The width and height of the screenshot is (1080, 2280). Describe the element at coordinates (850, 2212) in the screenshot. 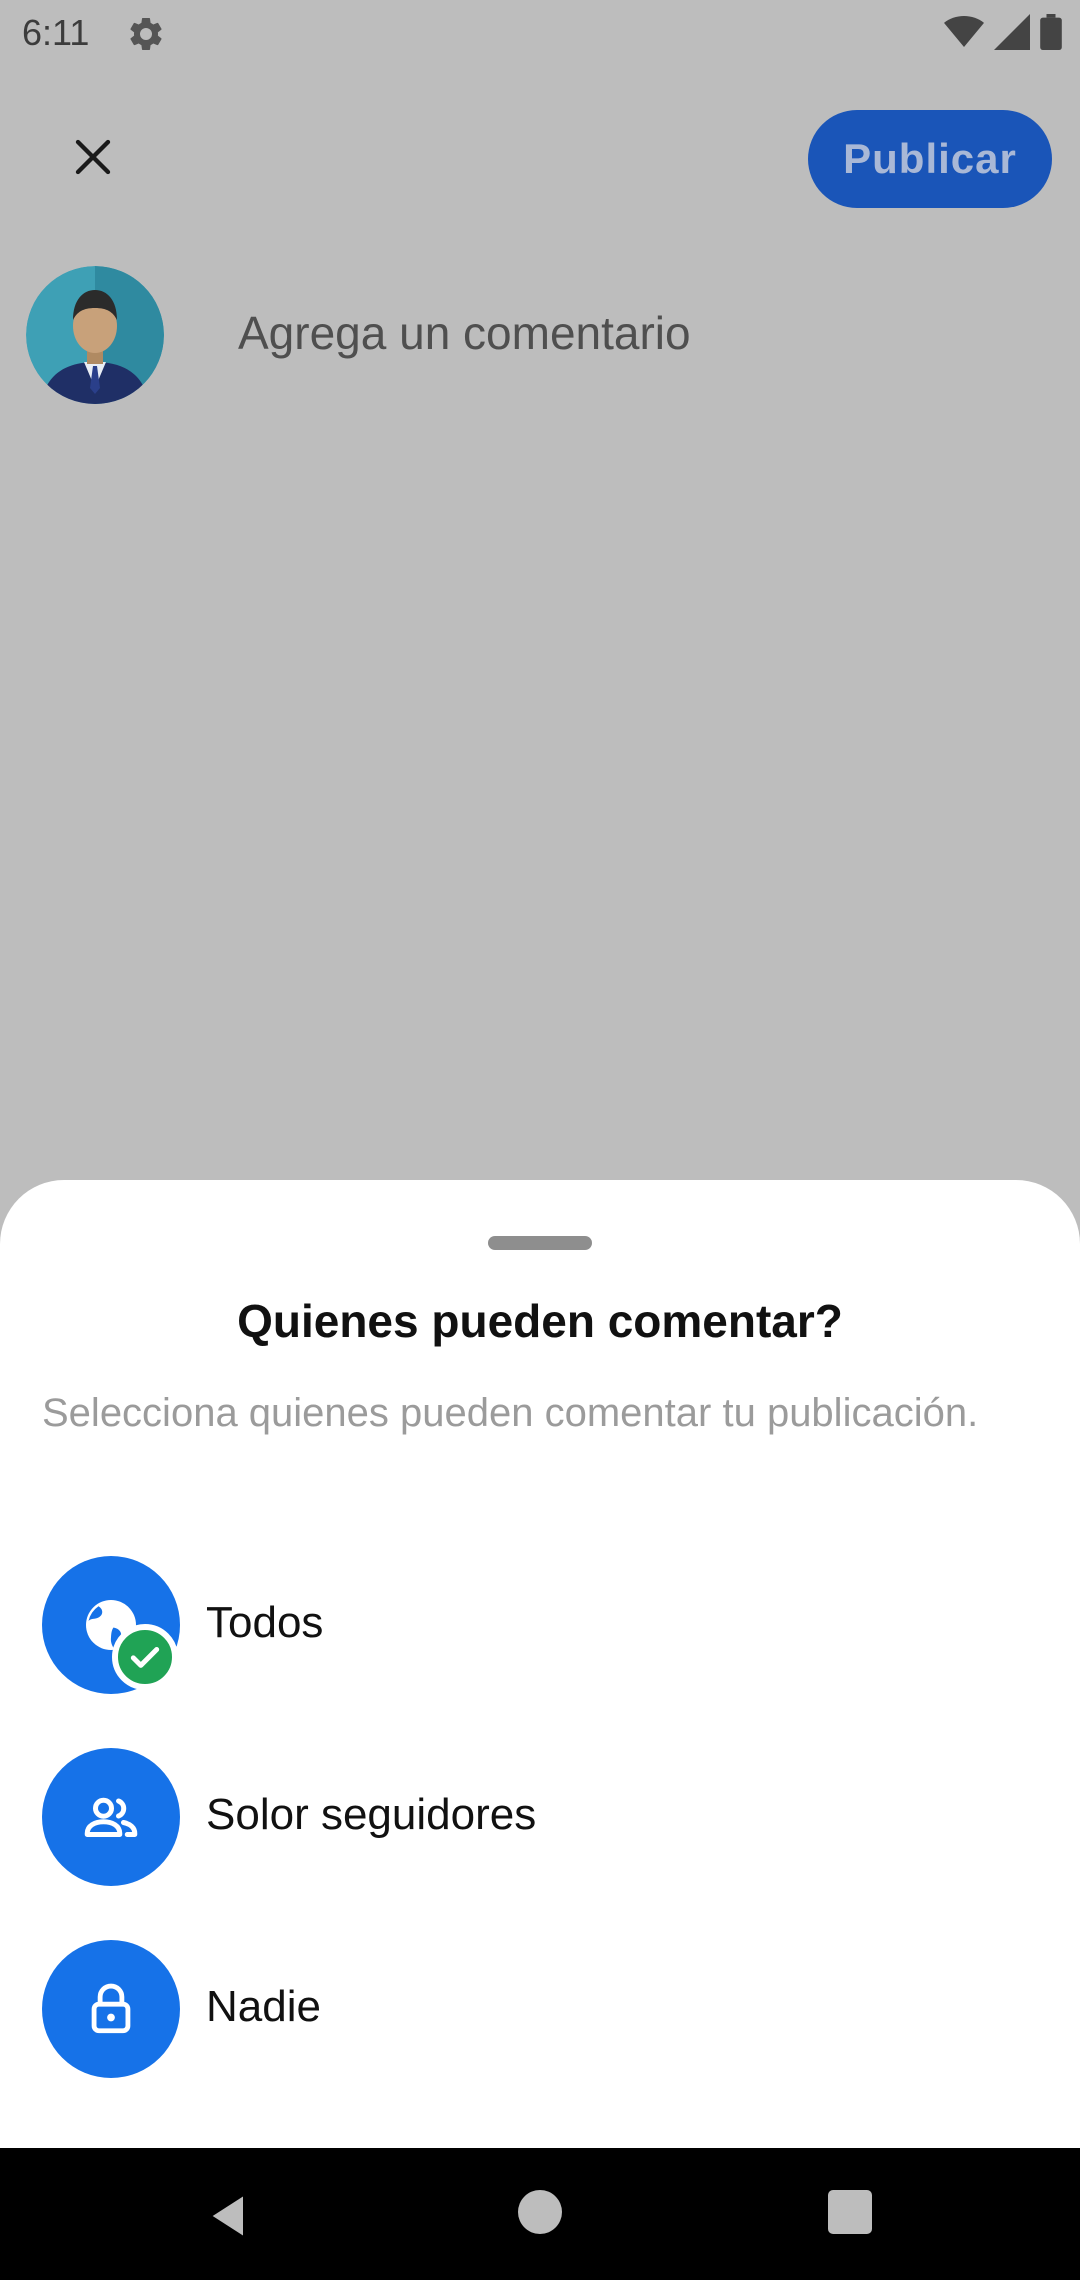

I see `recents-icon` at that location.